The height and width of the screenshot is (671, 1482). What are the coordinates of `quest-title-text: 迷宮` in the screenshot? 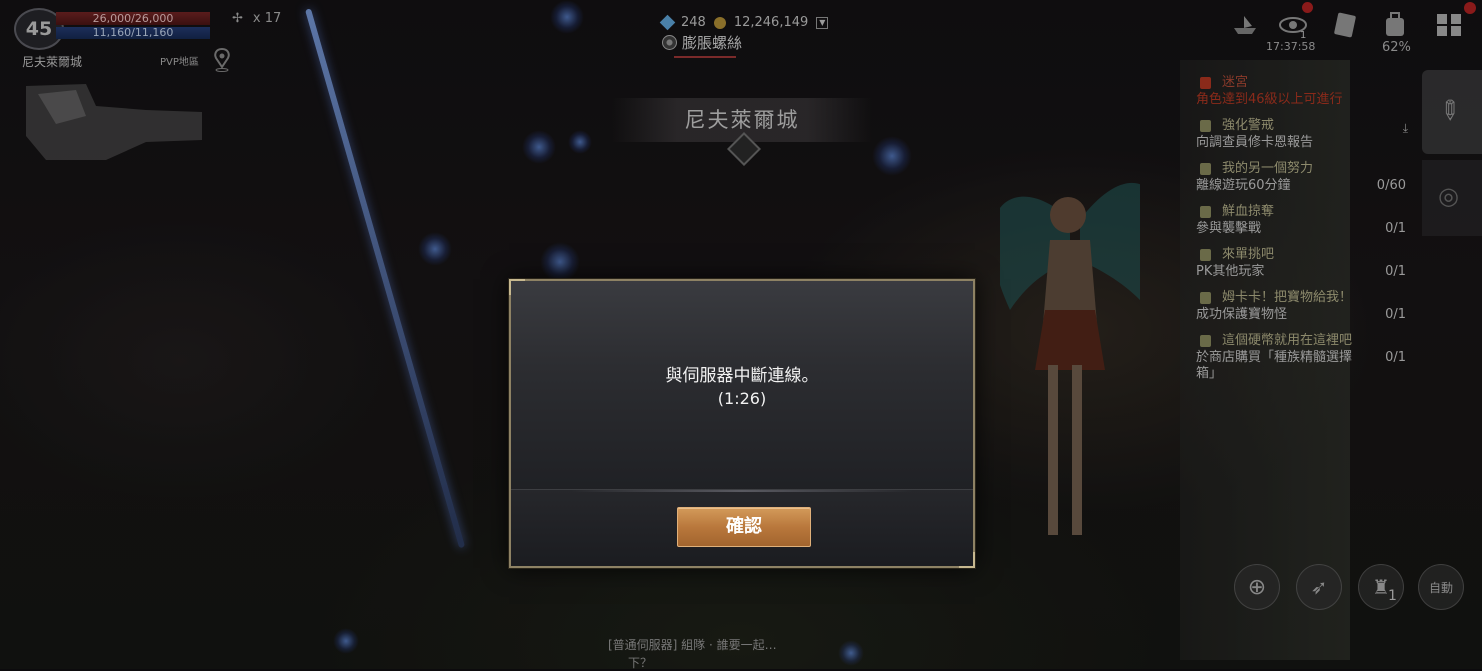 It's located at (1235, 82).